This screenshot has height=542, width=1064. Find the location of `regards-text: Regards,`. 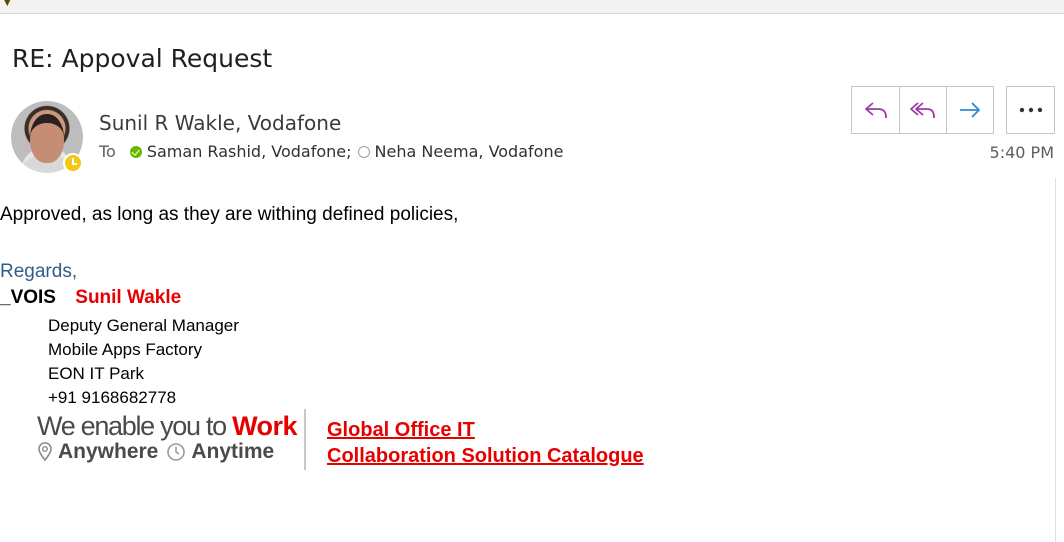

regards-text: Regards, is located at coordinates (39, 271).